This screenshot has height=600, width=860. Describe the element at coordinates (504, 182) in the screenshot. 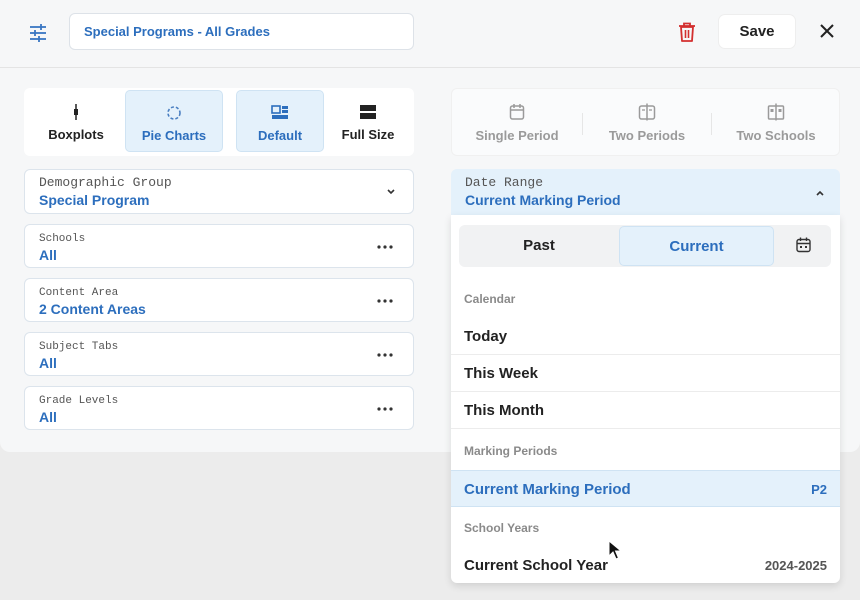

I see `date-range-label: Date Range` at that location.